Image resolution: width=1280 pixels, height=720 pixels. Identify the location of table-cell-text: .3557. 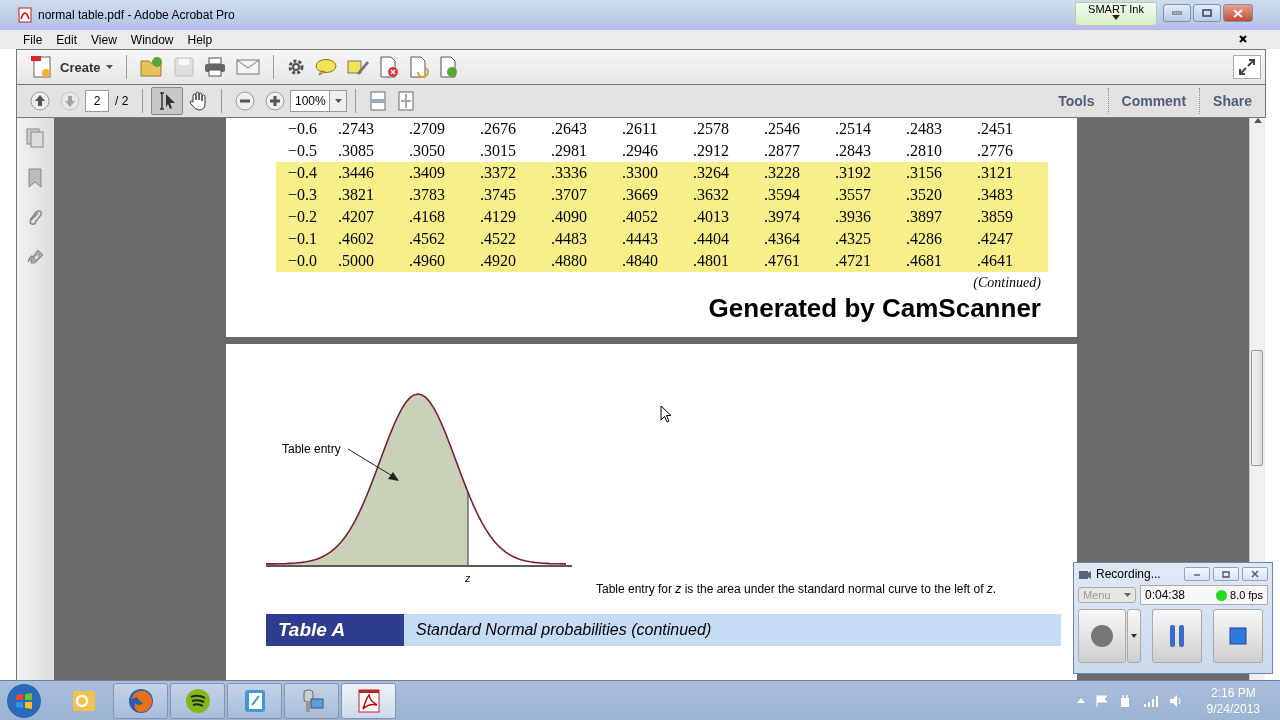
(853, 195).